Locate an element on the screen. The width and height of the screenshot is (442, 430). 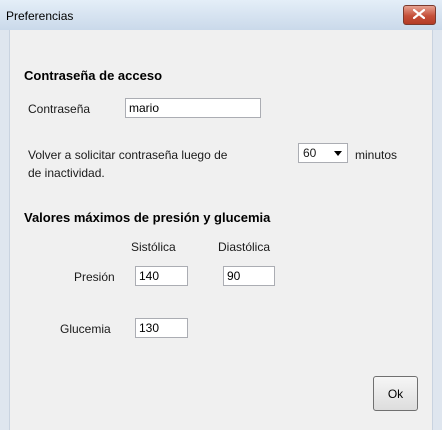
glucose-input is located at coordinates (161, 328).